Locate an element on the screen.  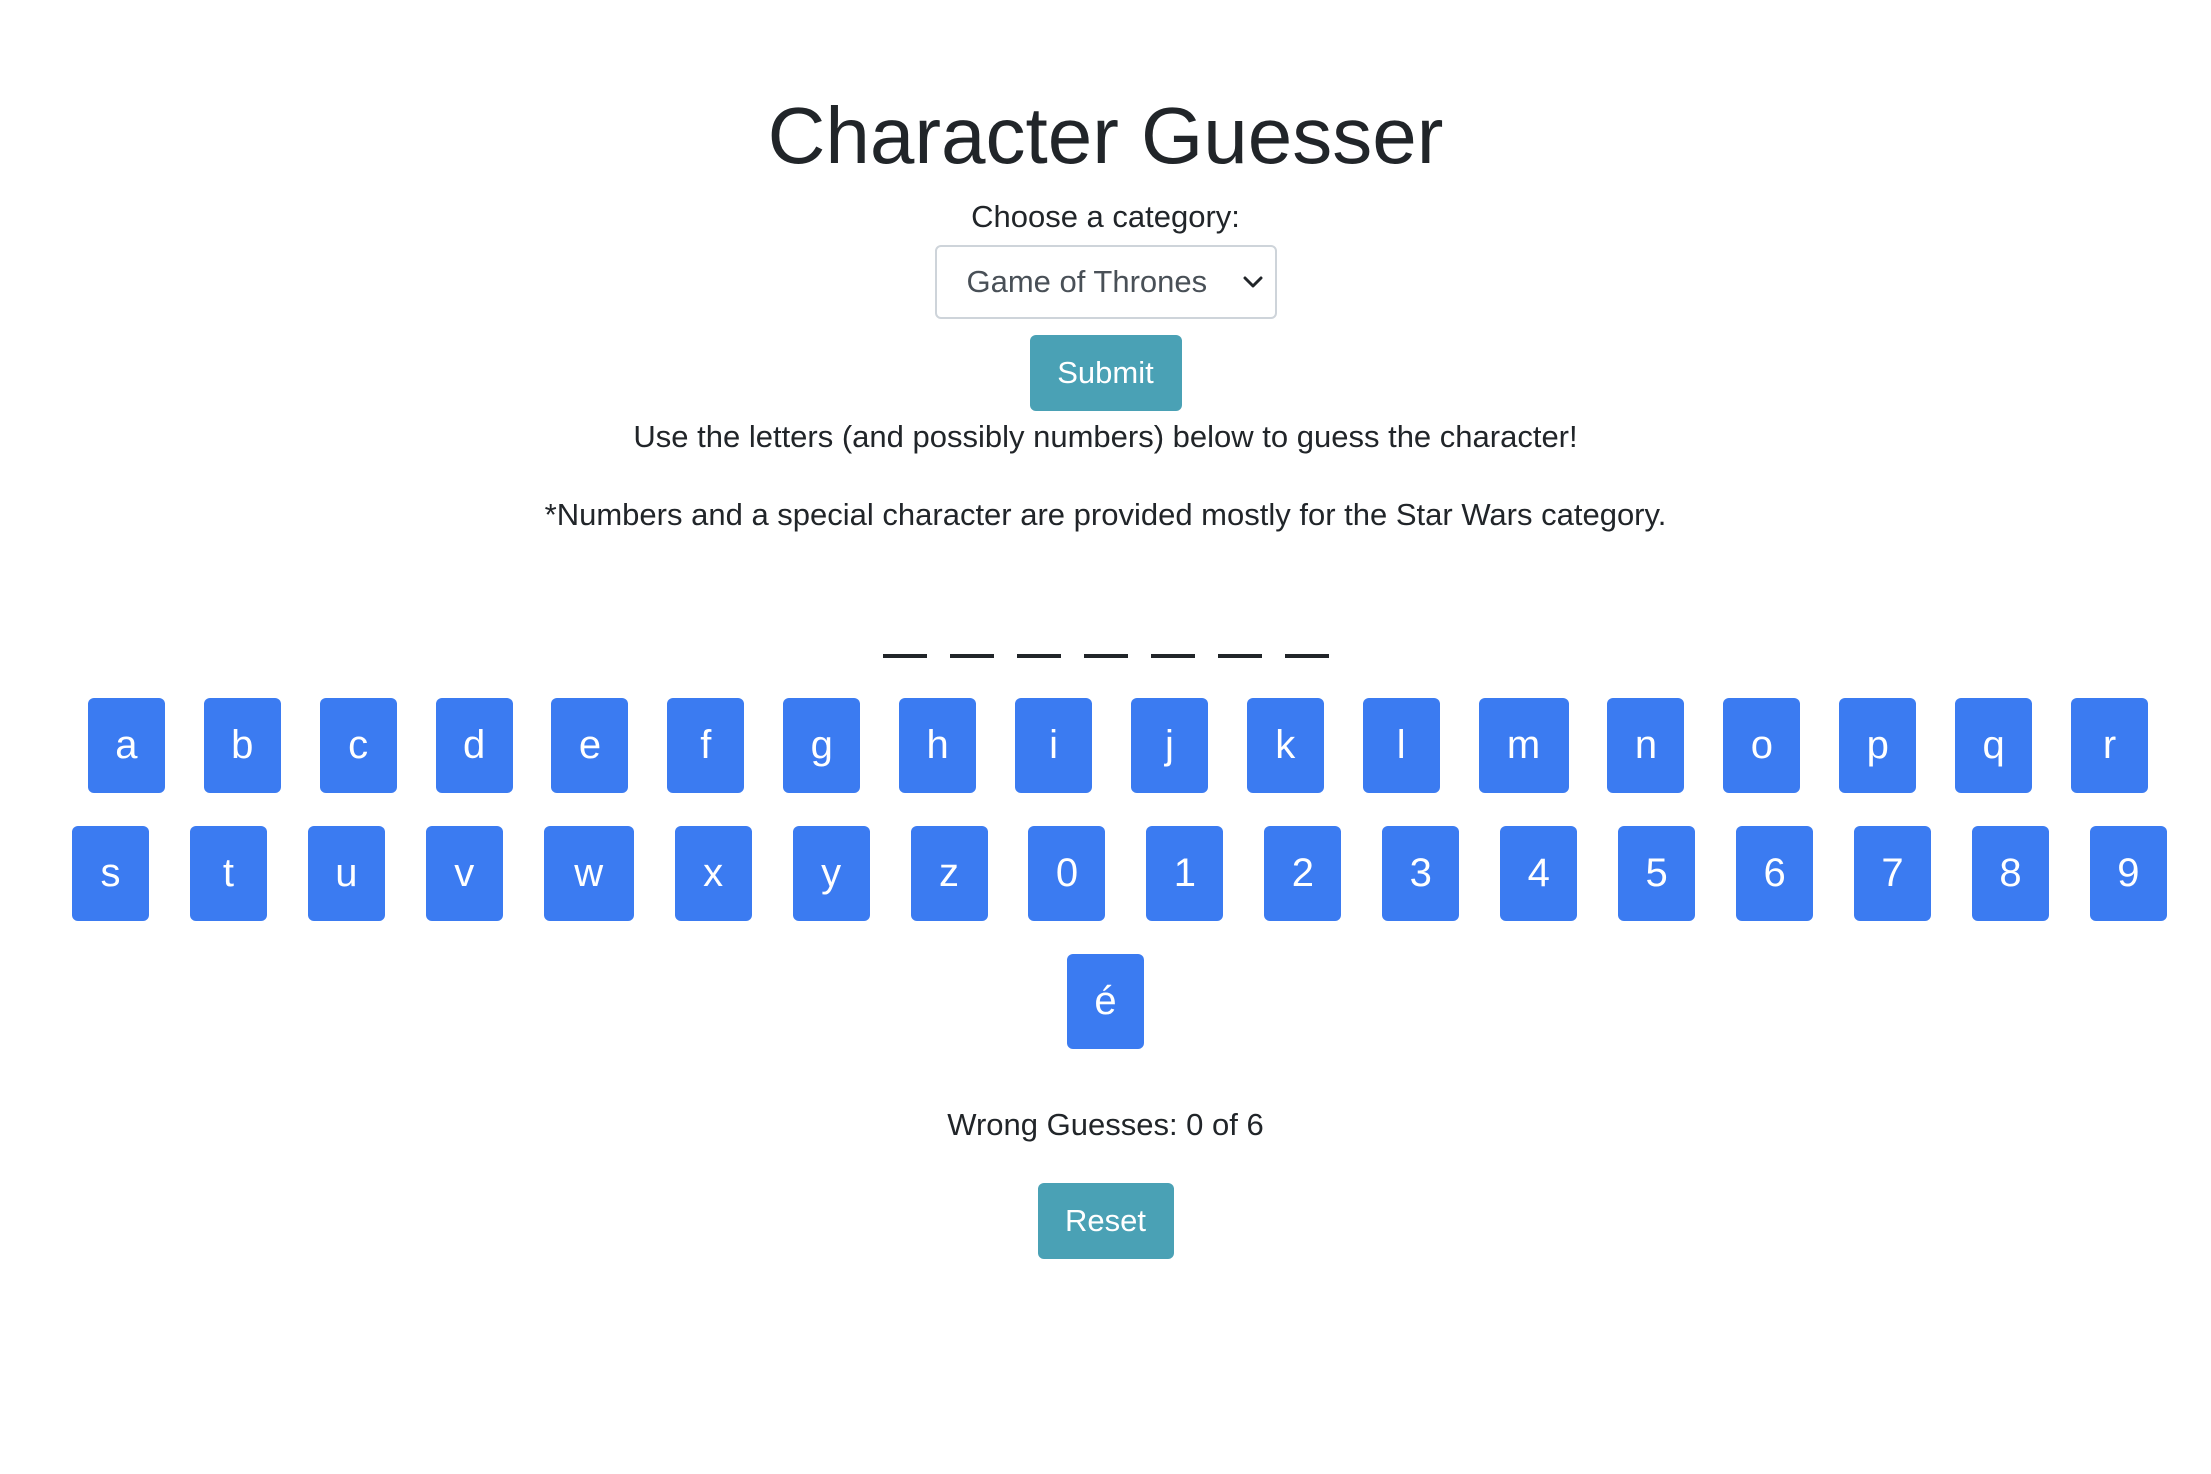
reset-button: Reset is located at coordinates (1105, 1221).